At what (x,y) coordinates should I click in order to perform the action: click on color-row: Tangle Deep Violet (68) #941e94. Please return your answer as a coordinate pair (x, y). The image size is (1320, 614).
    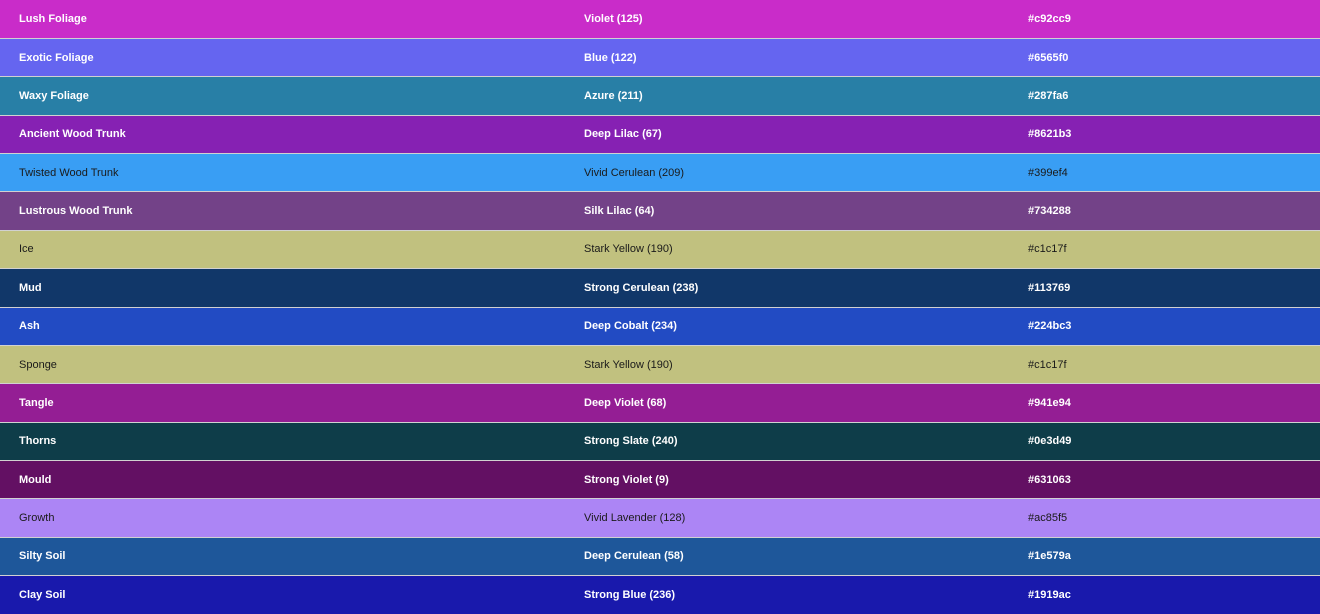
    Looking at the image, I should click on (660, 403).